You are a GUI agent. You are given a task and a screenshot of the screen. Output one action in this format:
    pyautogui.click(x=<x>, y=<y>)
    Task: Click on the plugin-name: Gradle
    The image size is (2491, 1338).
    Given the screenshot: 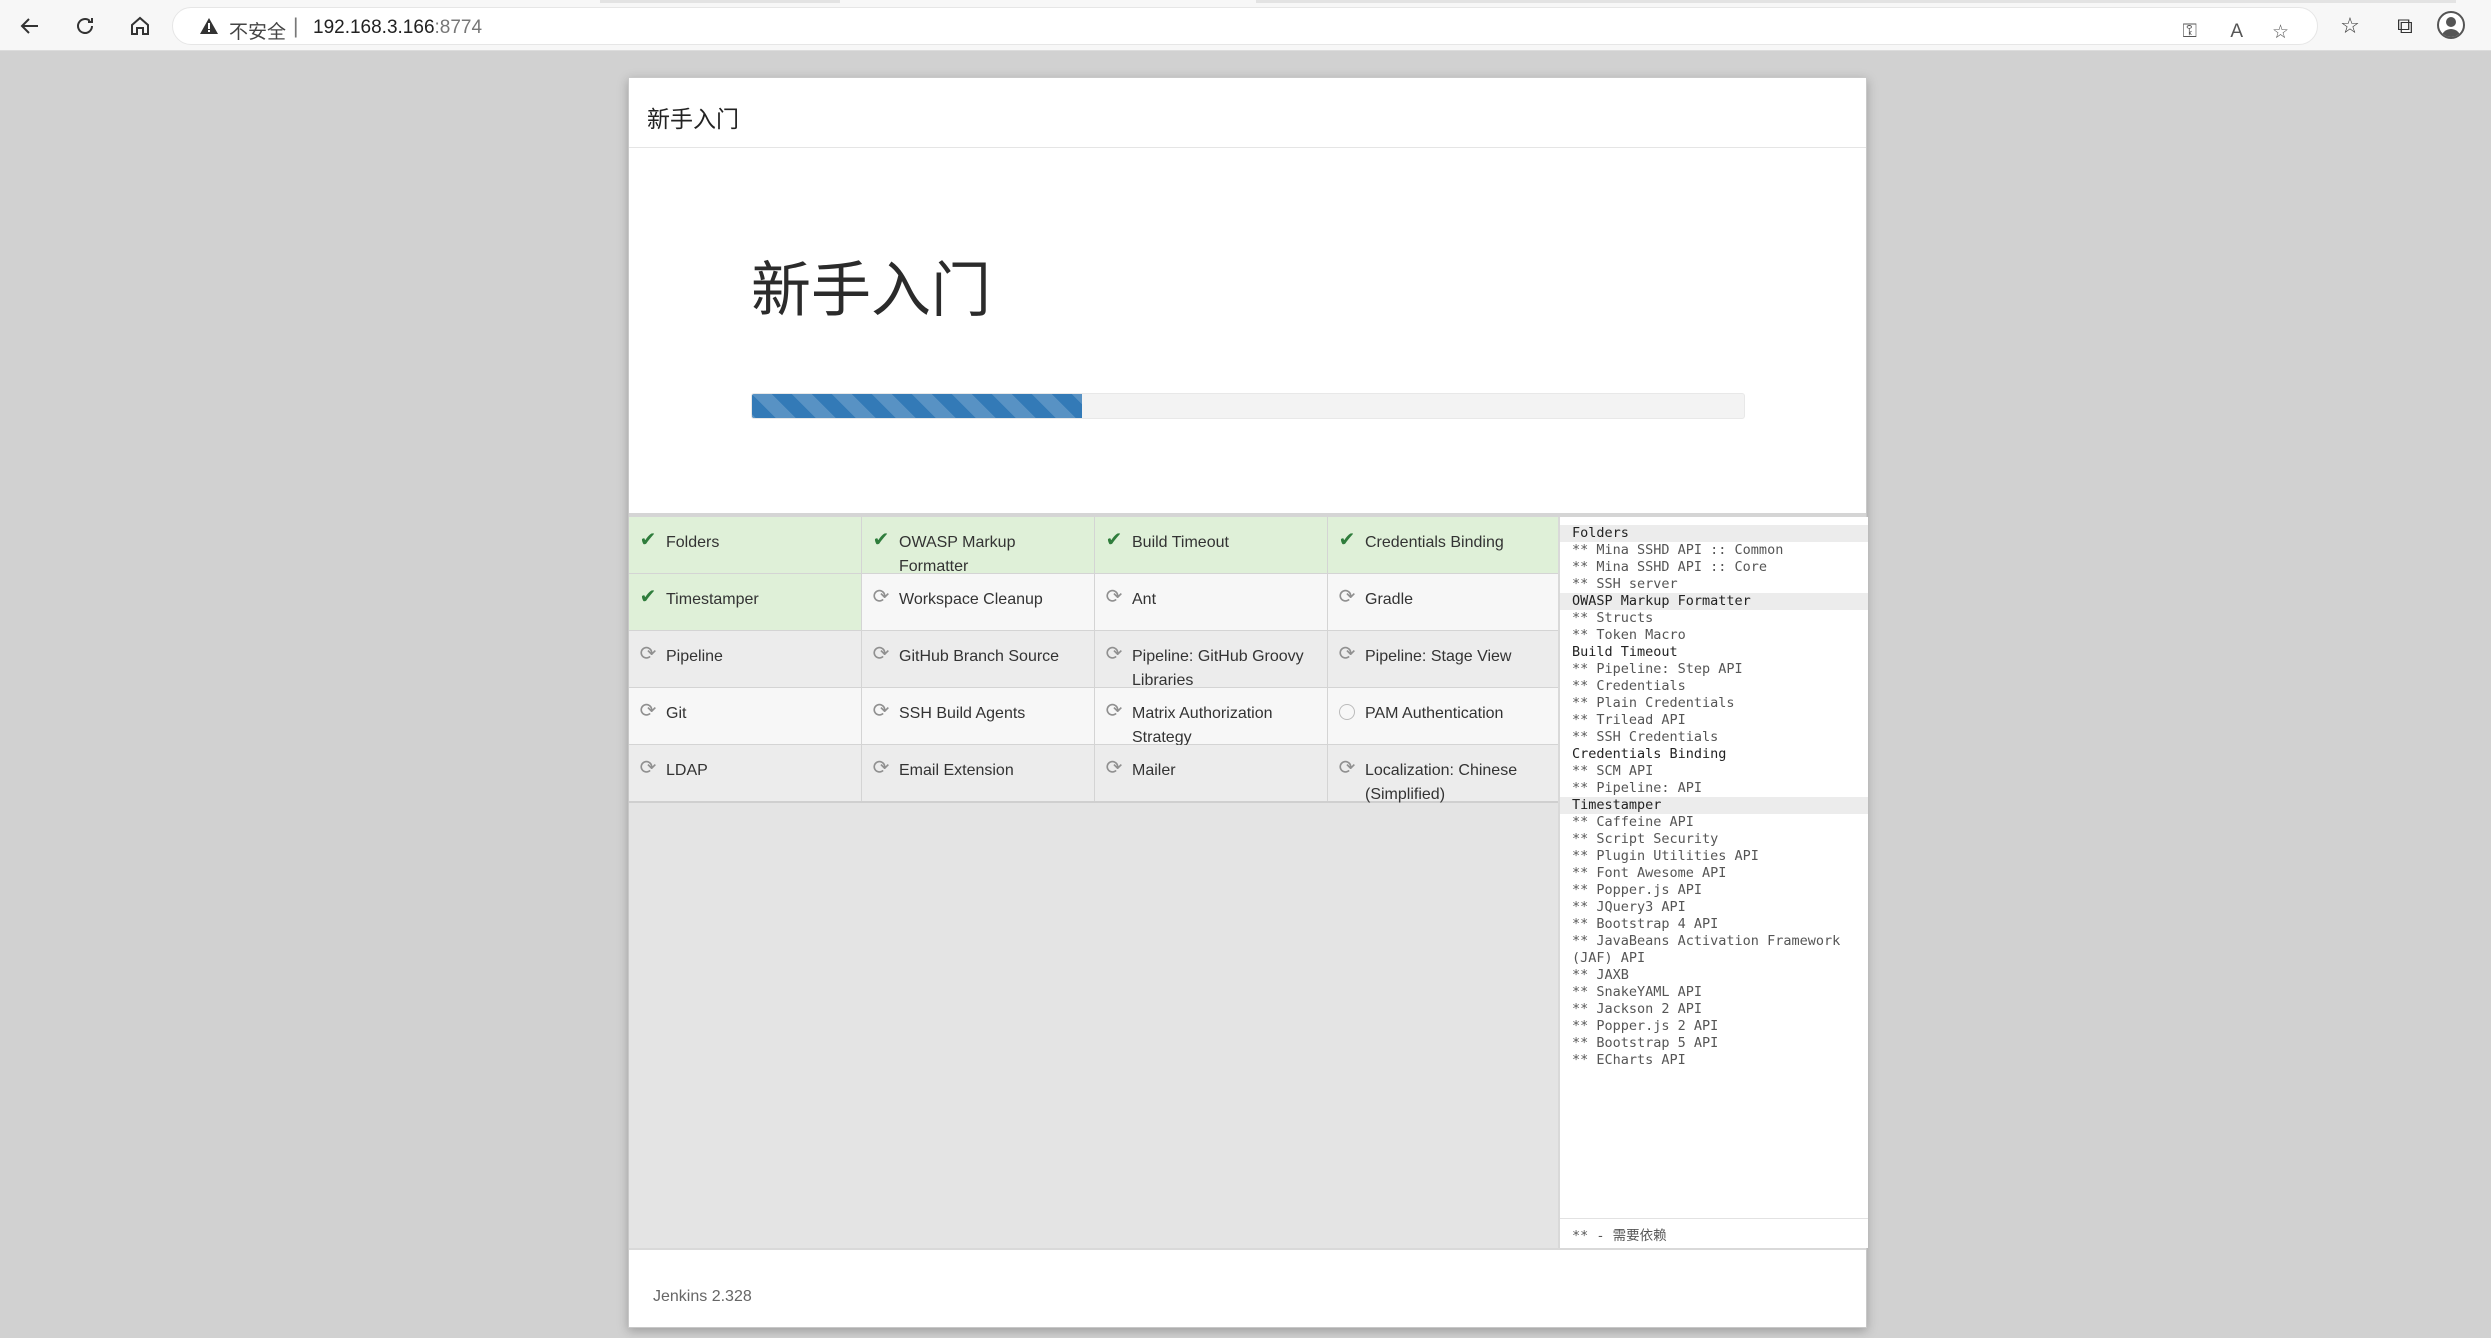 What is the action you would take?
    pyautogui.click(x=1389, y=599)
    